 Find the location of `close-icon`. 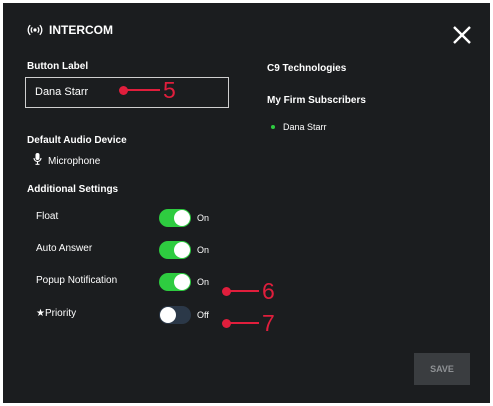

close-icon is located at coordinates (462, 35).